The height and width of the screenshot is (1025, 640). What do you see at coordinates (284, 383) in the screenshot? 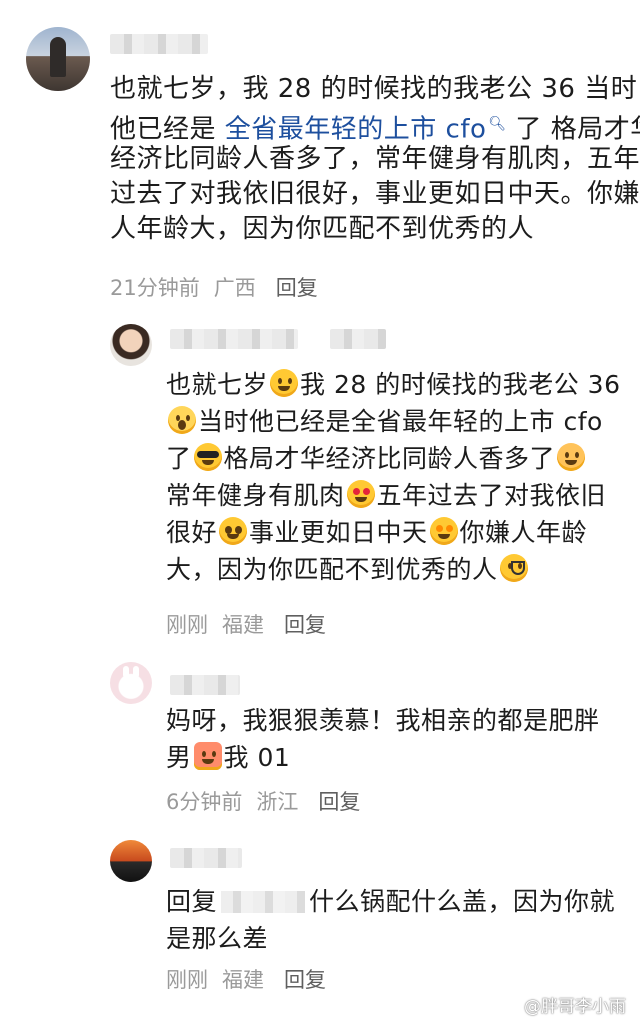
I see `winking-tongue-emoji` at bounding box center [284, 383].